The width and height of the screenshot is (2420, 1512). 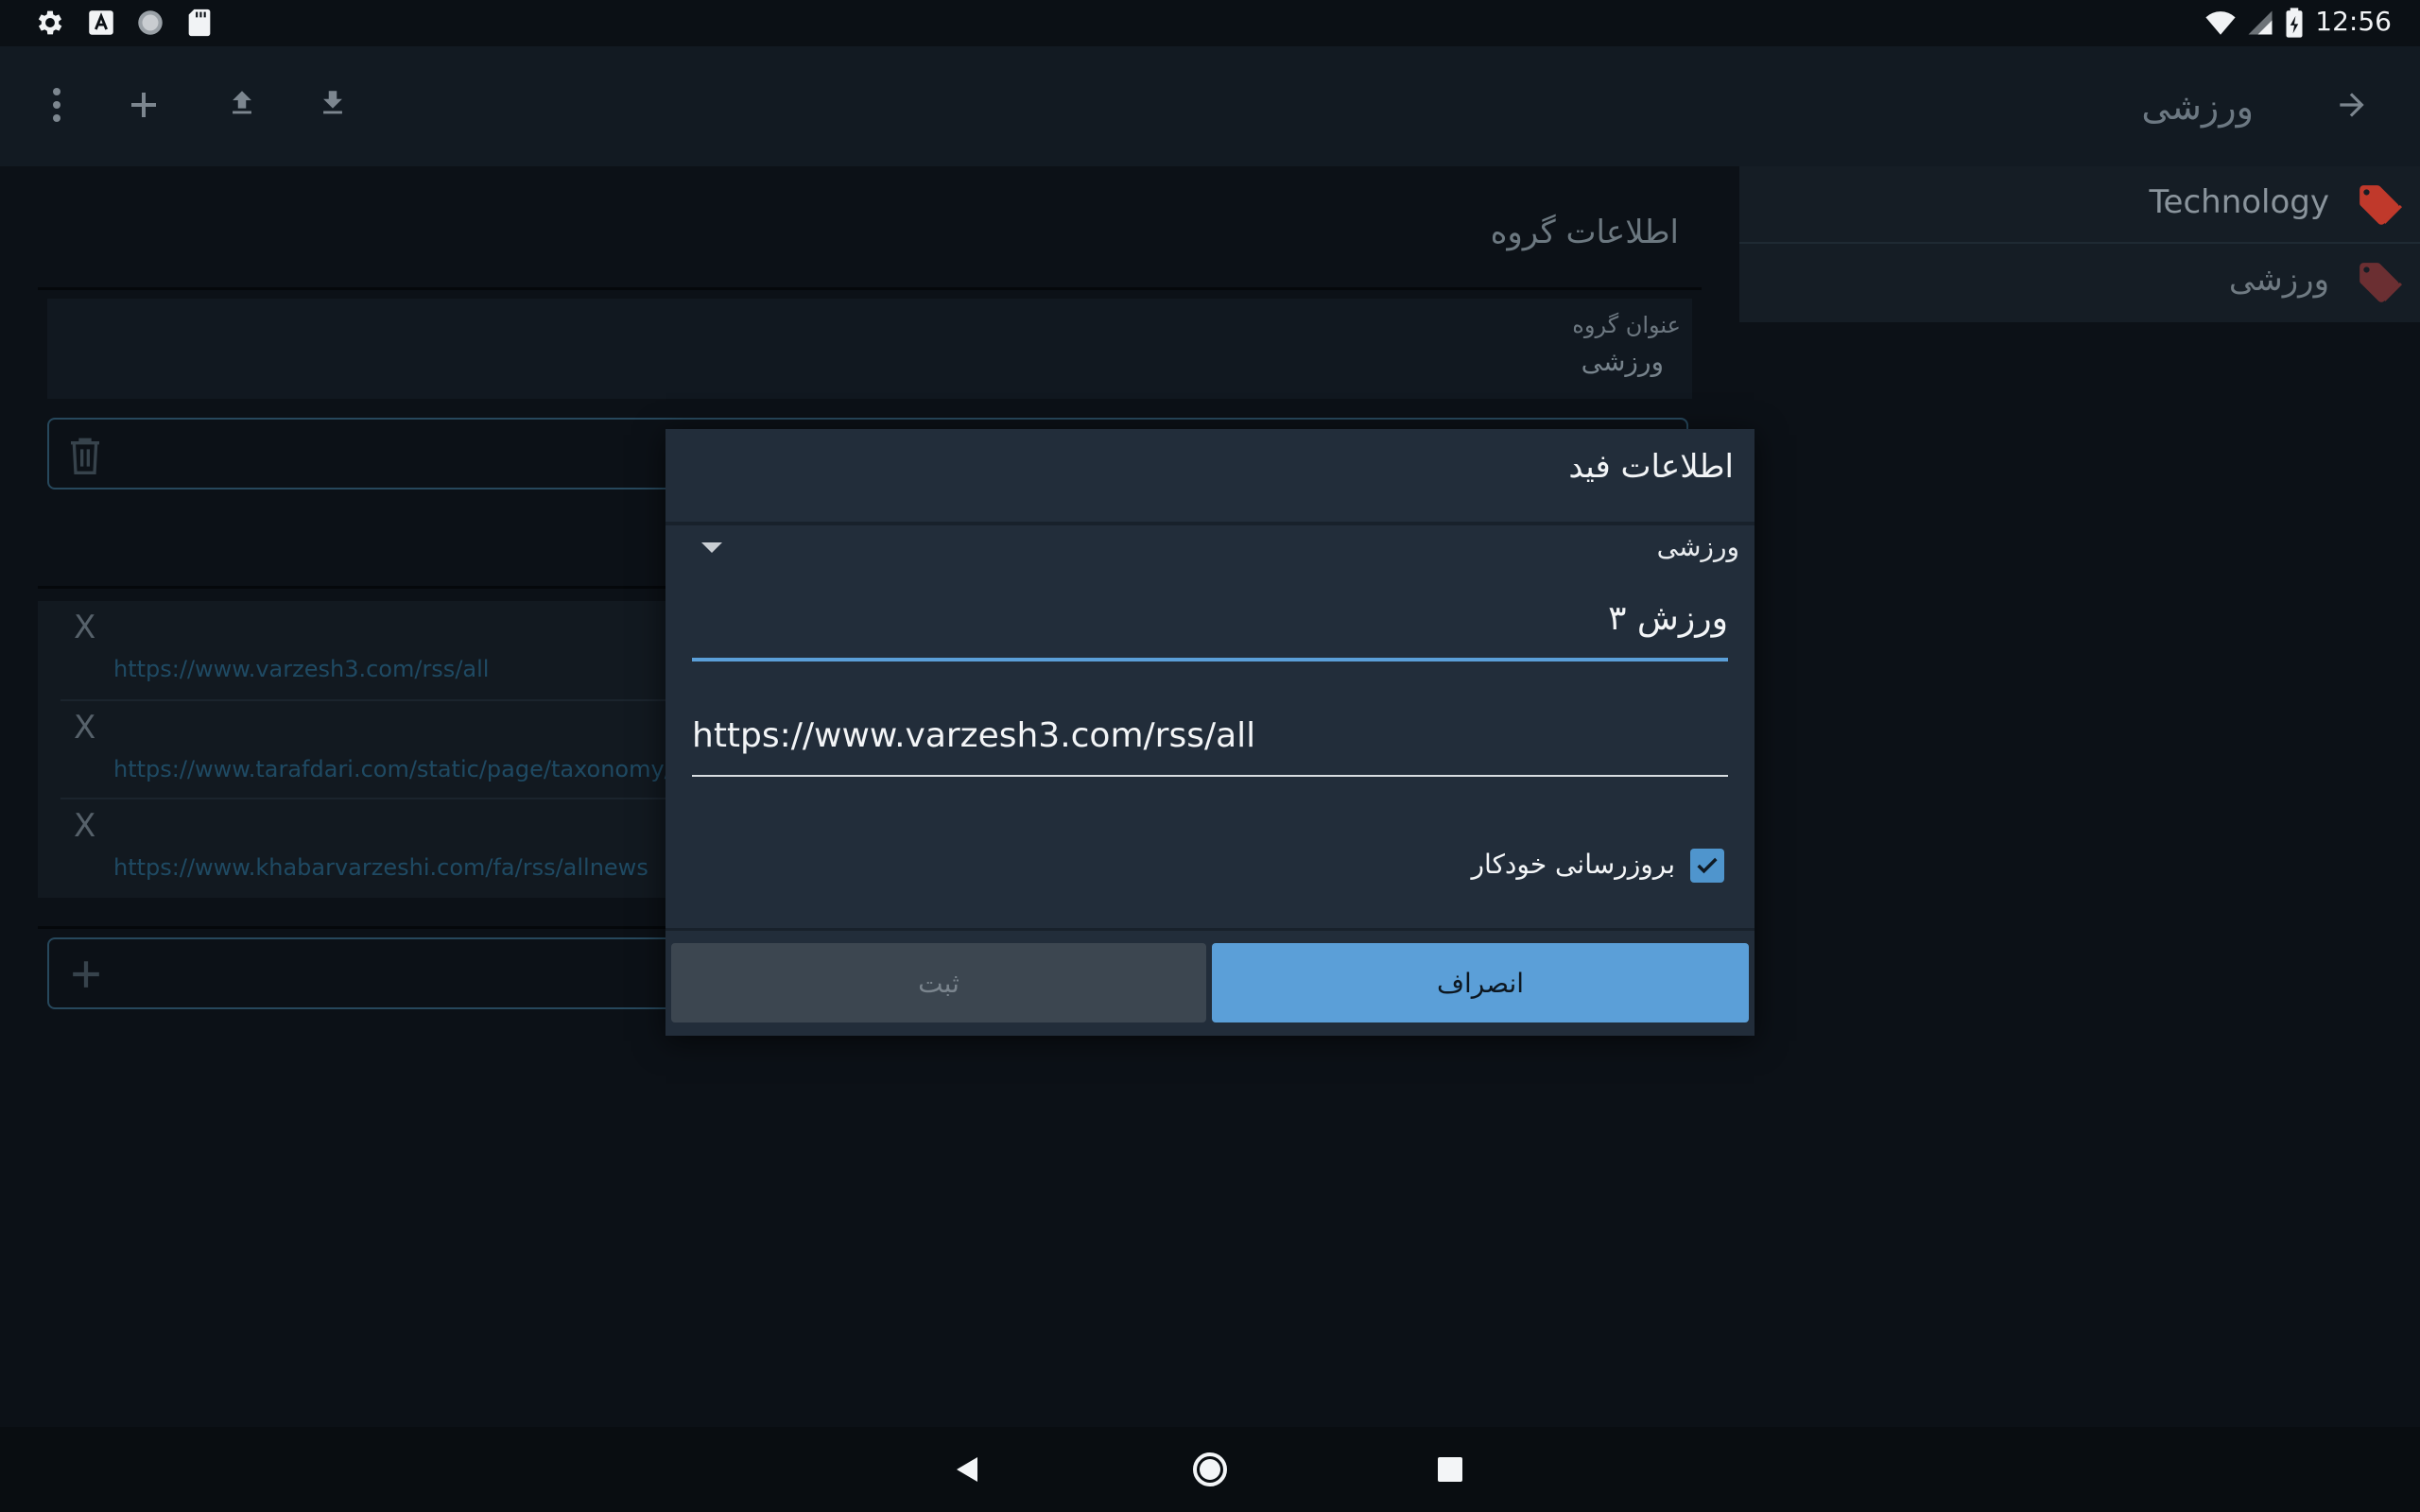 I want to click on wifi-icon, so click(x=2219, y=23).